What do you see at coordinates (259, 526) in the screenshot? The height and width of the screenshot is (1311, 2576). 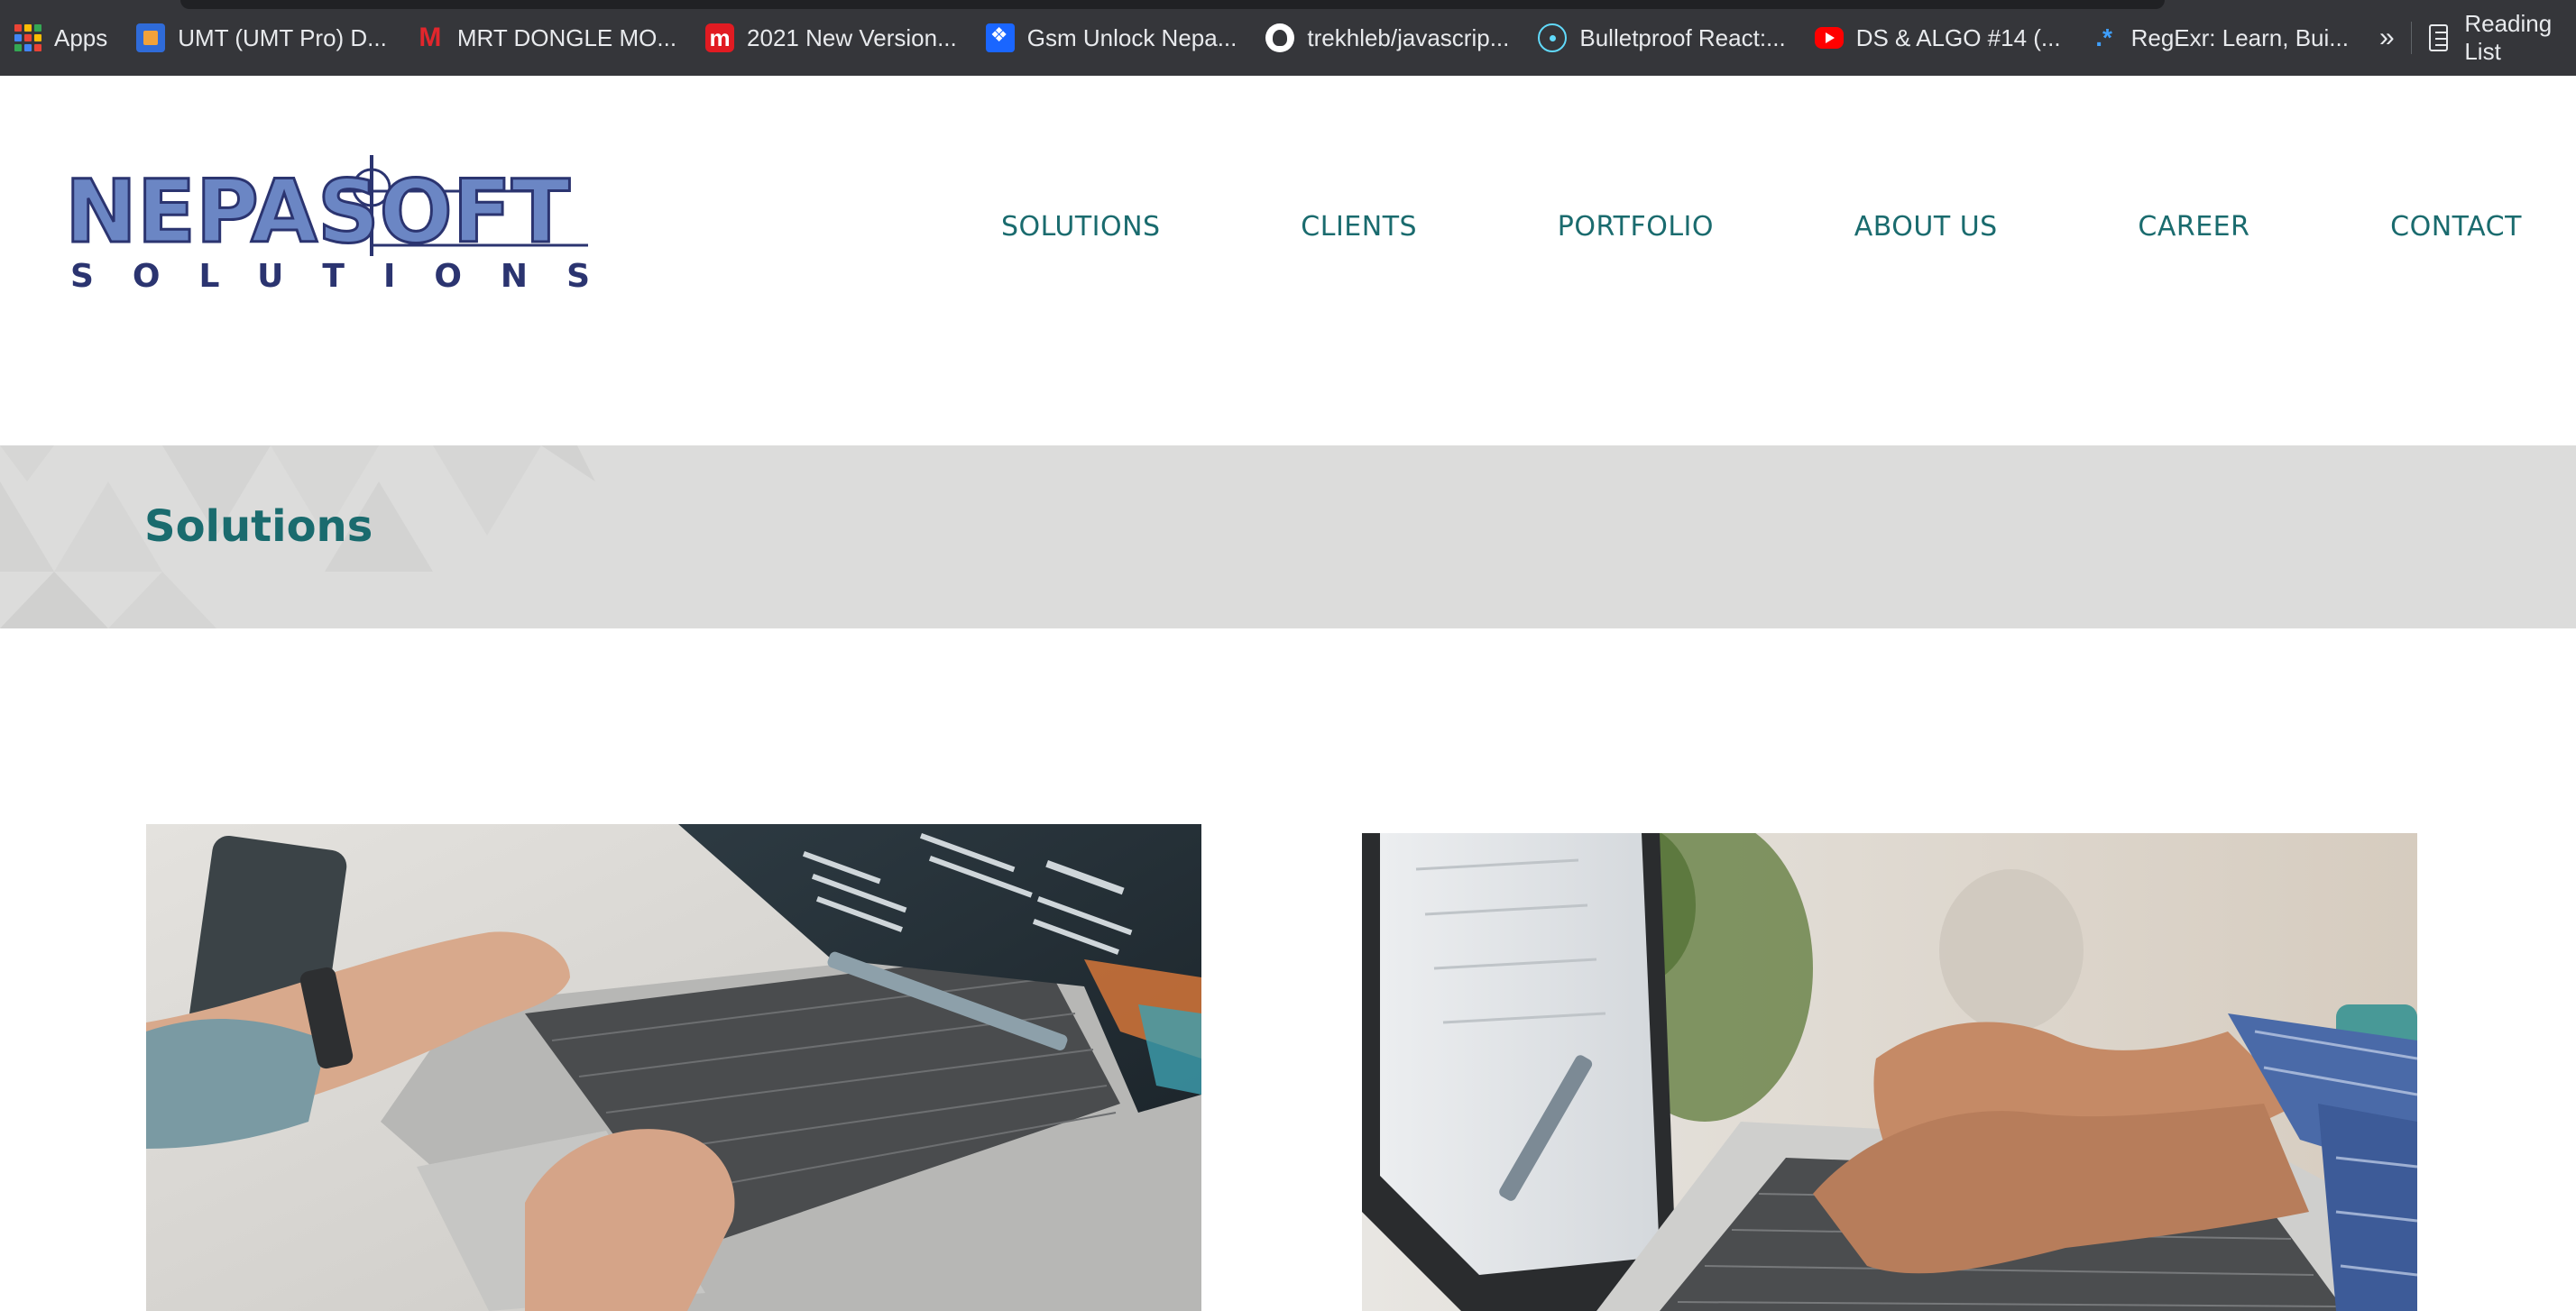 I see `page-title: Solutions` at bounding box center [259, 526].